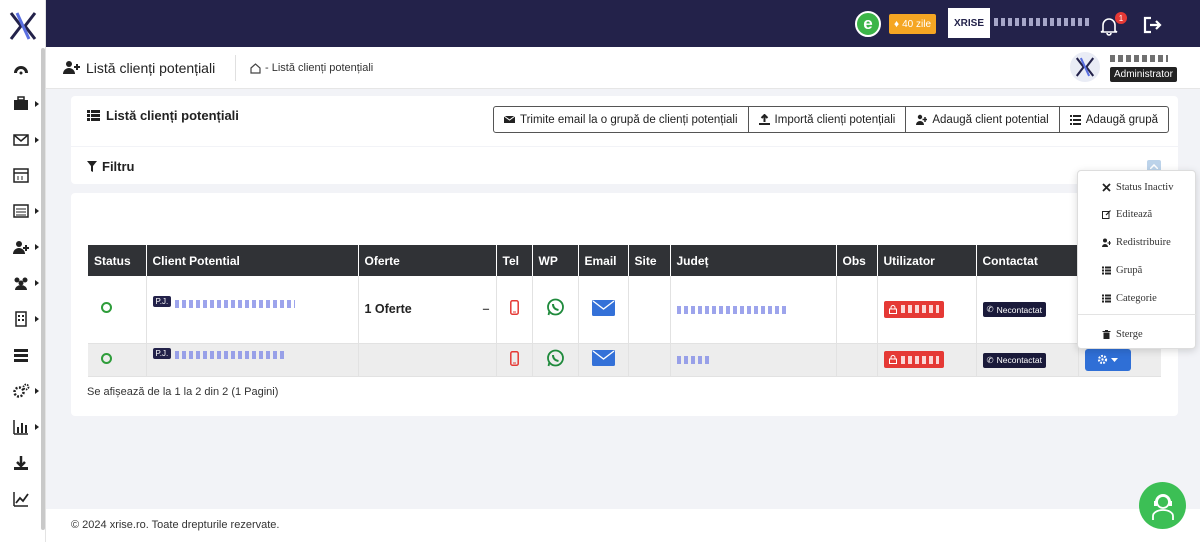 This screenshot has width=1200, height=542. Describe the element at coordinates (1137, 214) in the screenshot. I see `menu-item-edit: Editează` at that location.